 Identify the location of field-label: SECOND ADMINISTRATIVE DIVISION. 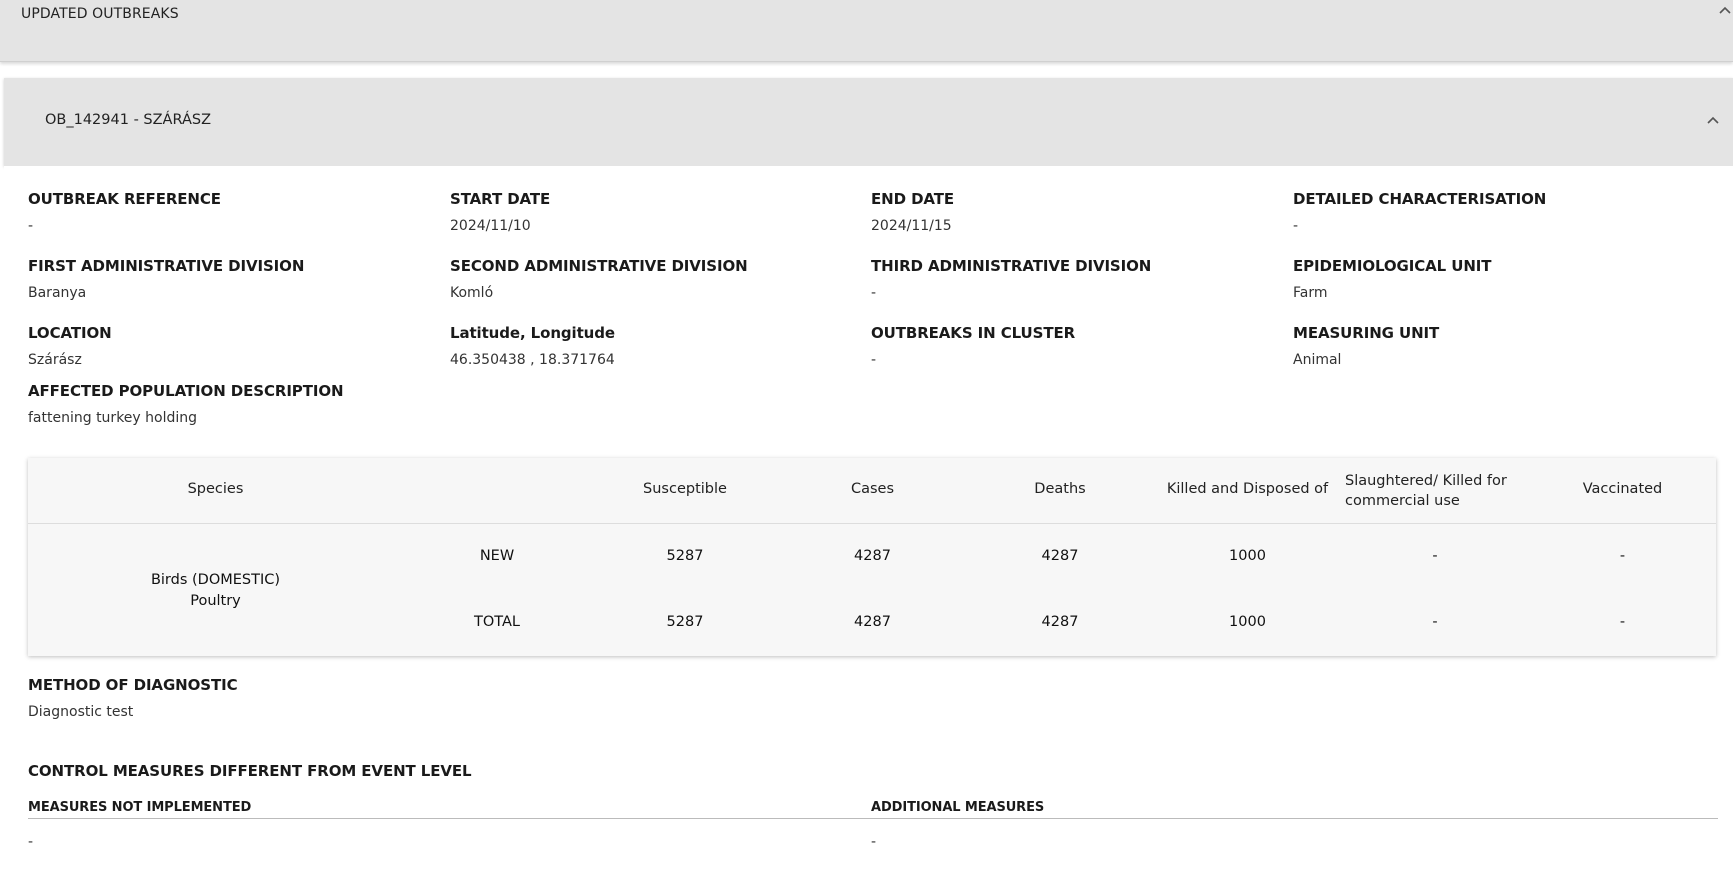
(599, 266).